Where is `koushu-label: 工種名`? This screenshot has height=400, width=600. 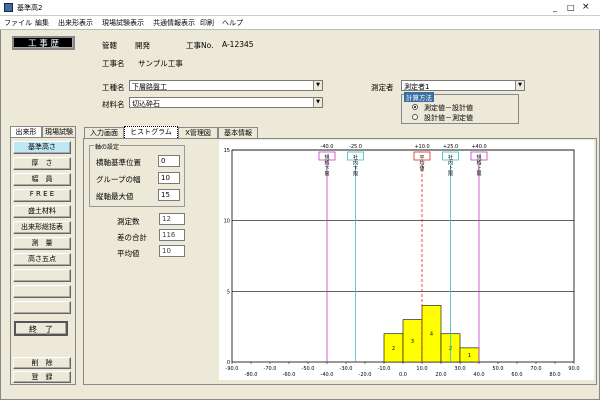
koushu-label: 工種名 is located at coordinates (113, 87).